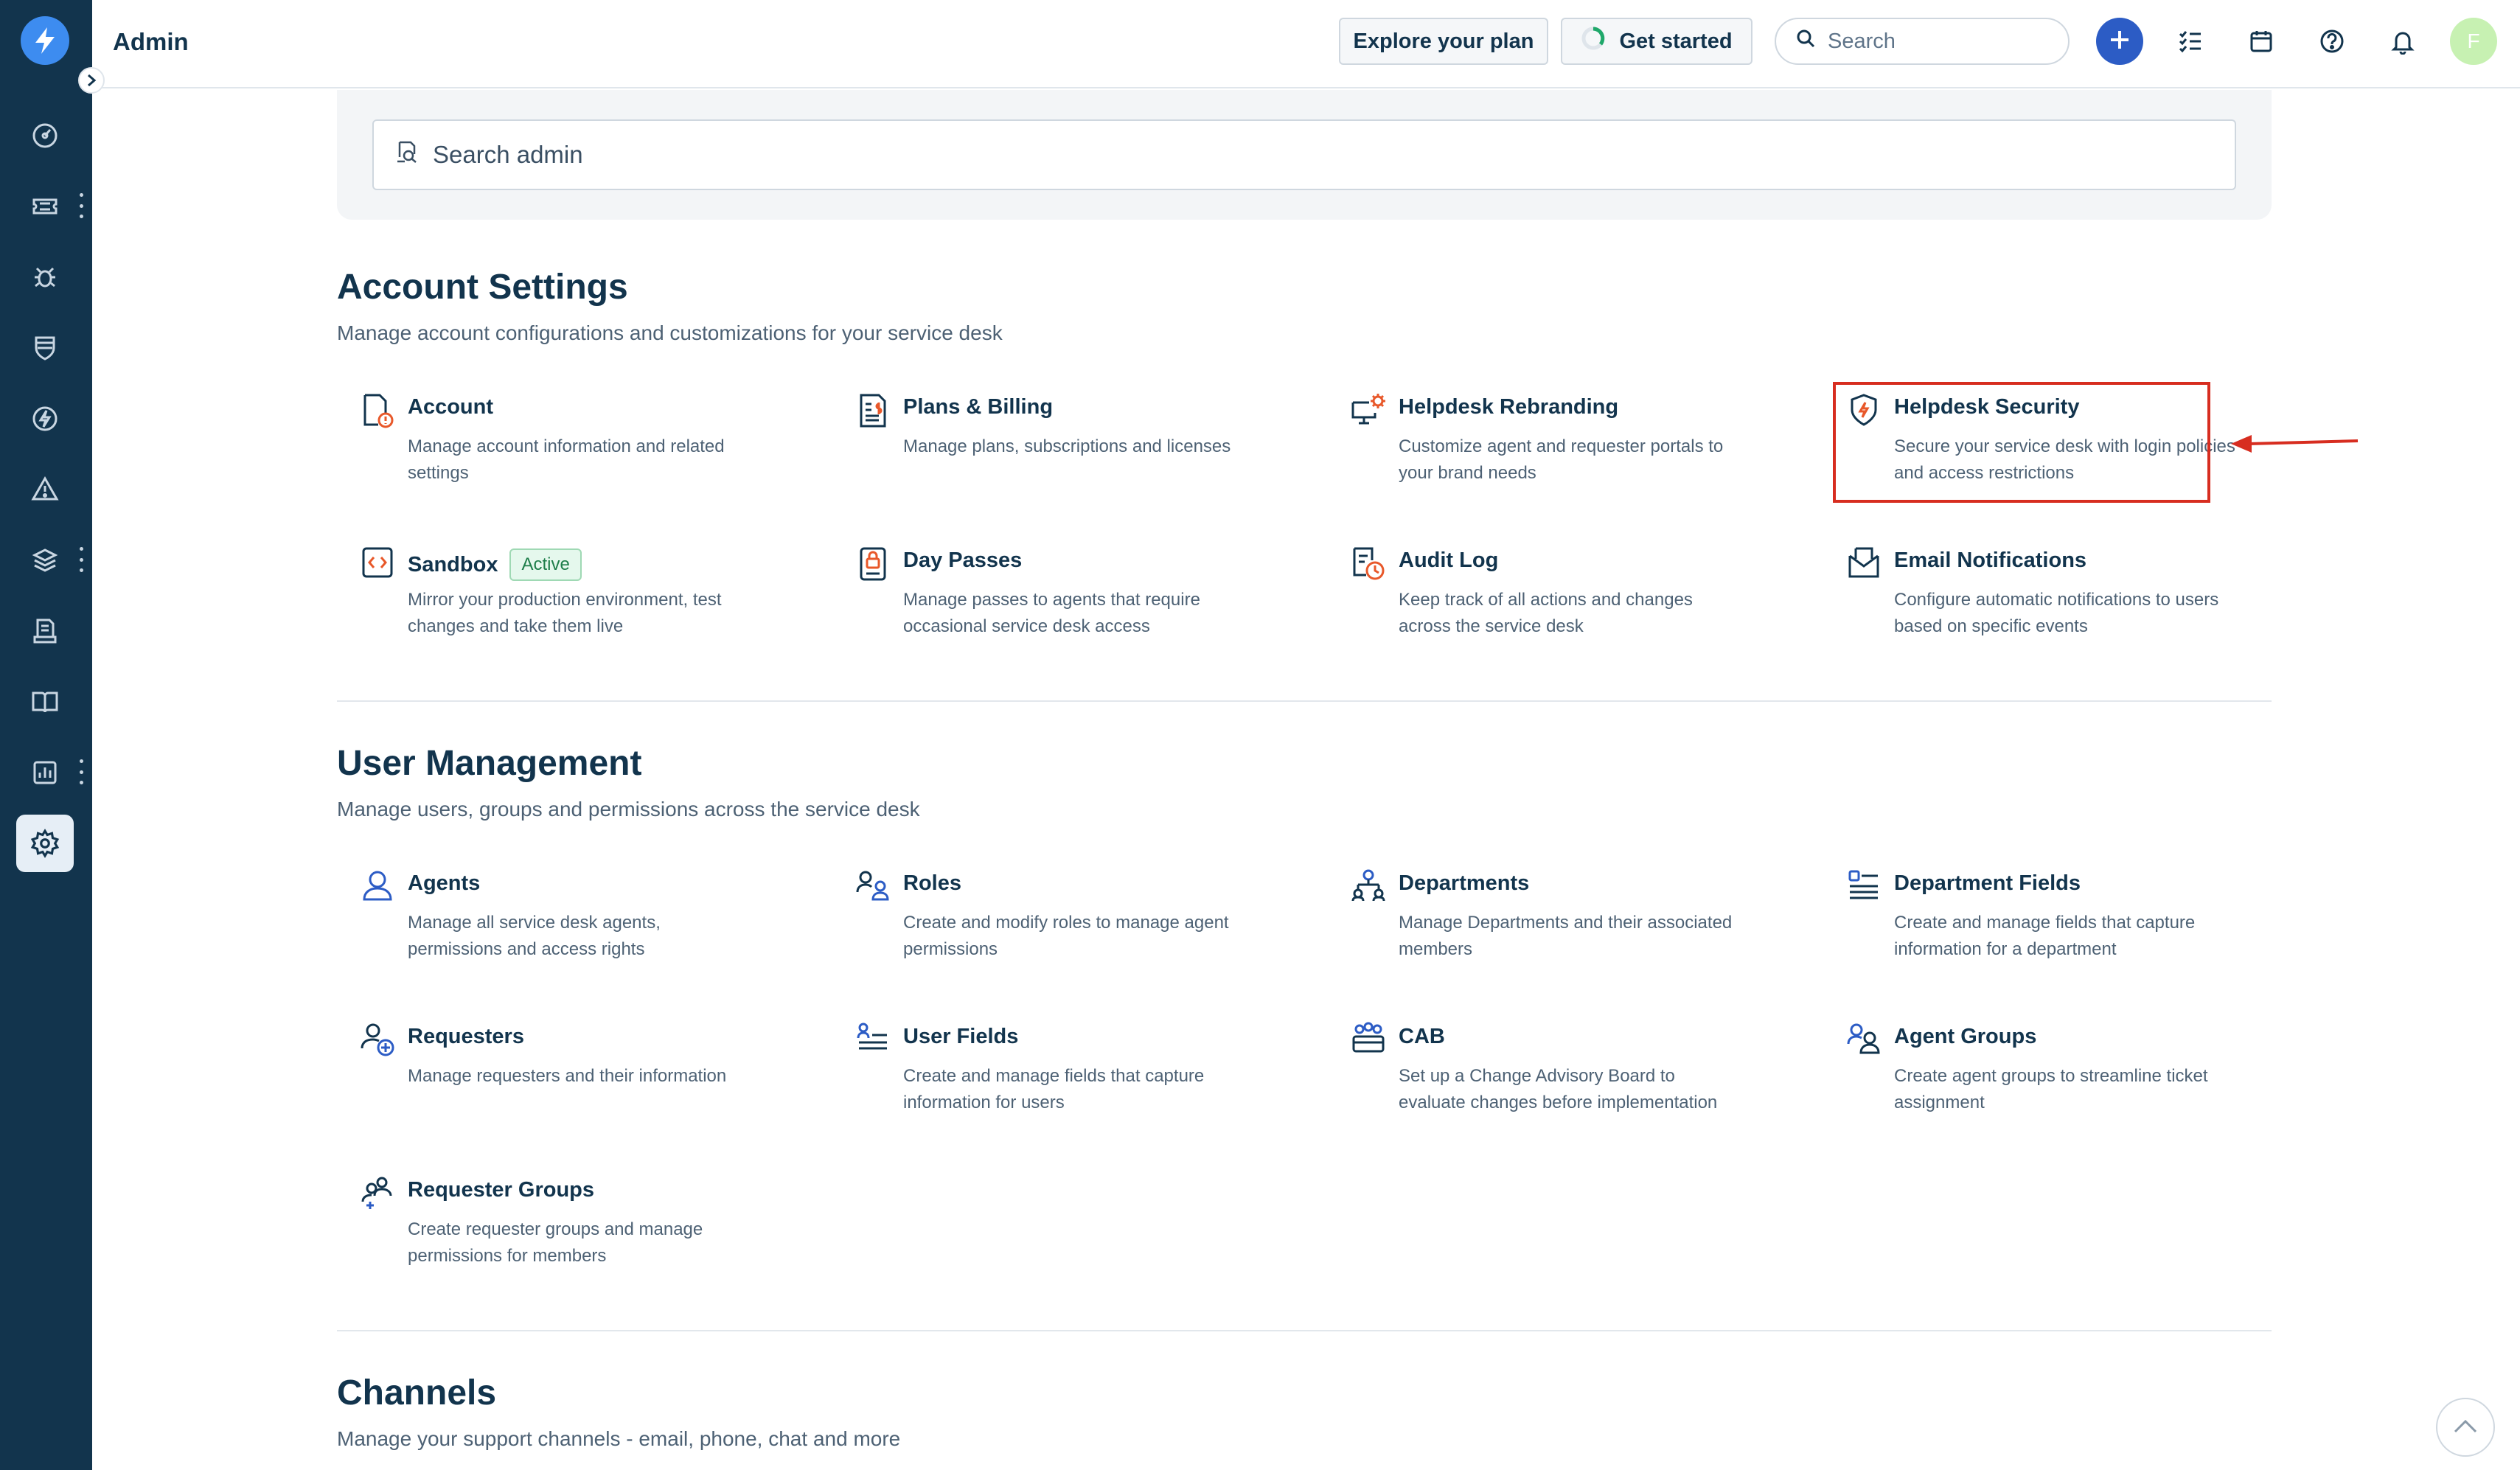 The image size is (2520, 1470). Describe the element at coordinates (1863, 1040) in the screenshot. I see `agent-groups-icon` at that location.